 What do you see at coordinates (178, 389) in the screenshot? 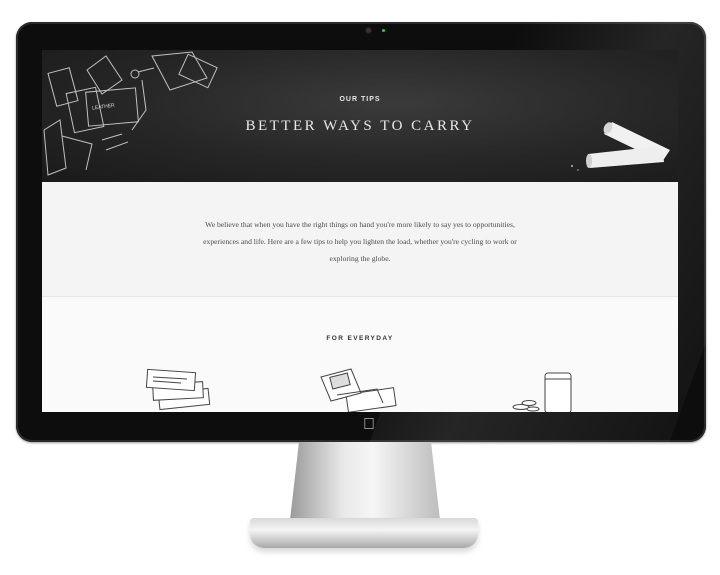
I see `cards-sketch-icon` at bounding box center [178, 389].